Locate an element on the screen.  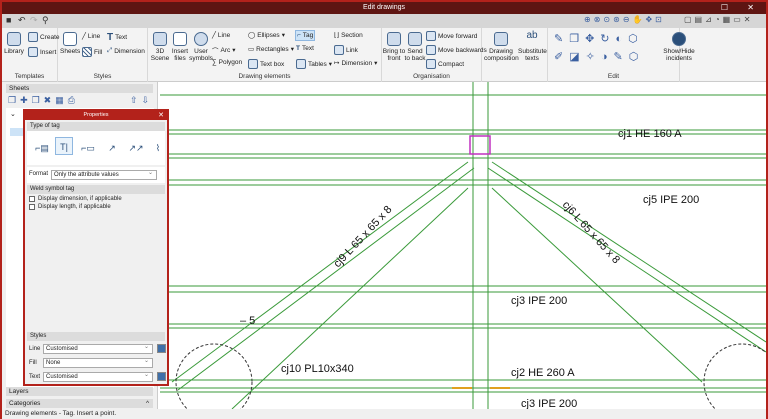
maximize-button: ☐ is located at coordinates (724, 8).